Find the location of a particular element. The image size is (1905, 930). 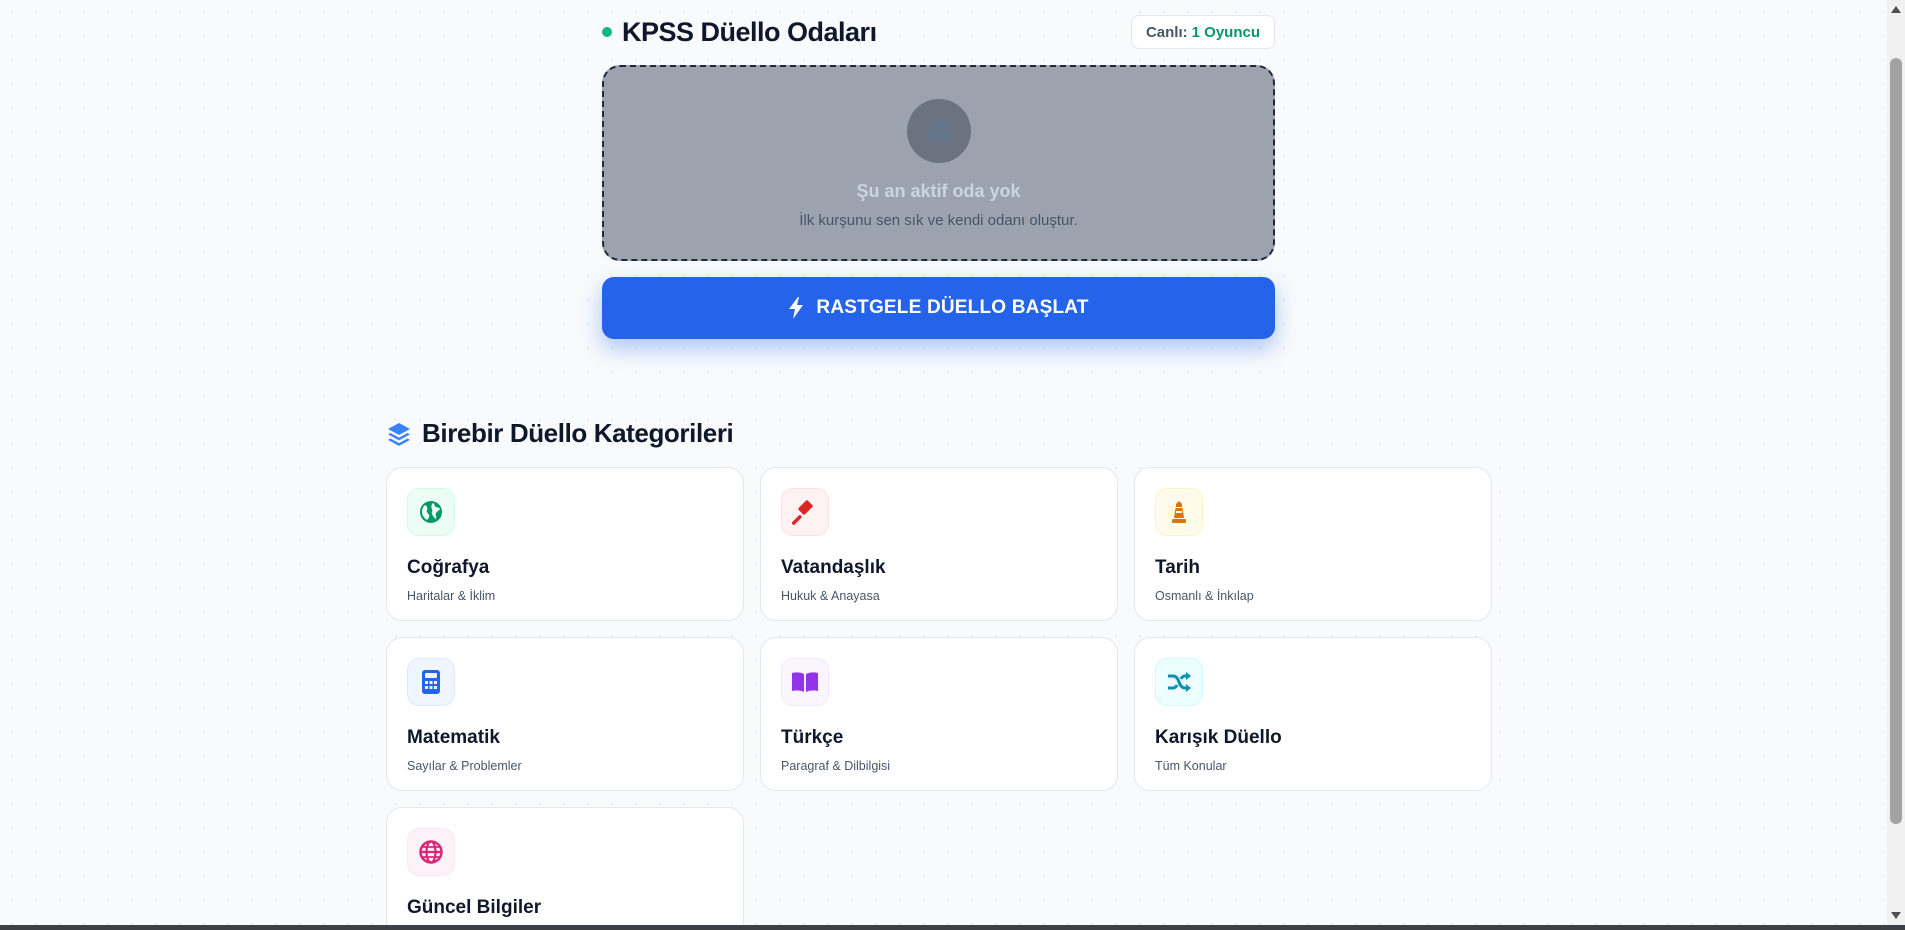

category-card-turkce: Türkçe Paragraf & Dilbilgisi is located at coordinates (939, 714).